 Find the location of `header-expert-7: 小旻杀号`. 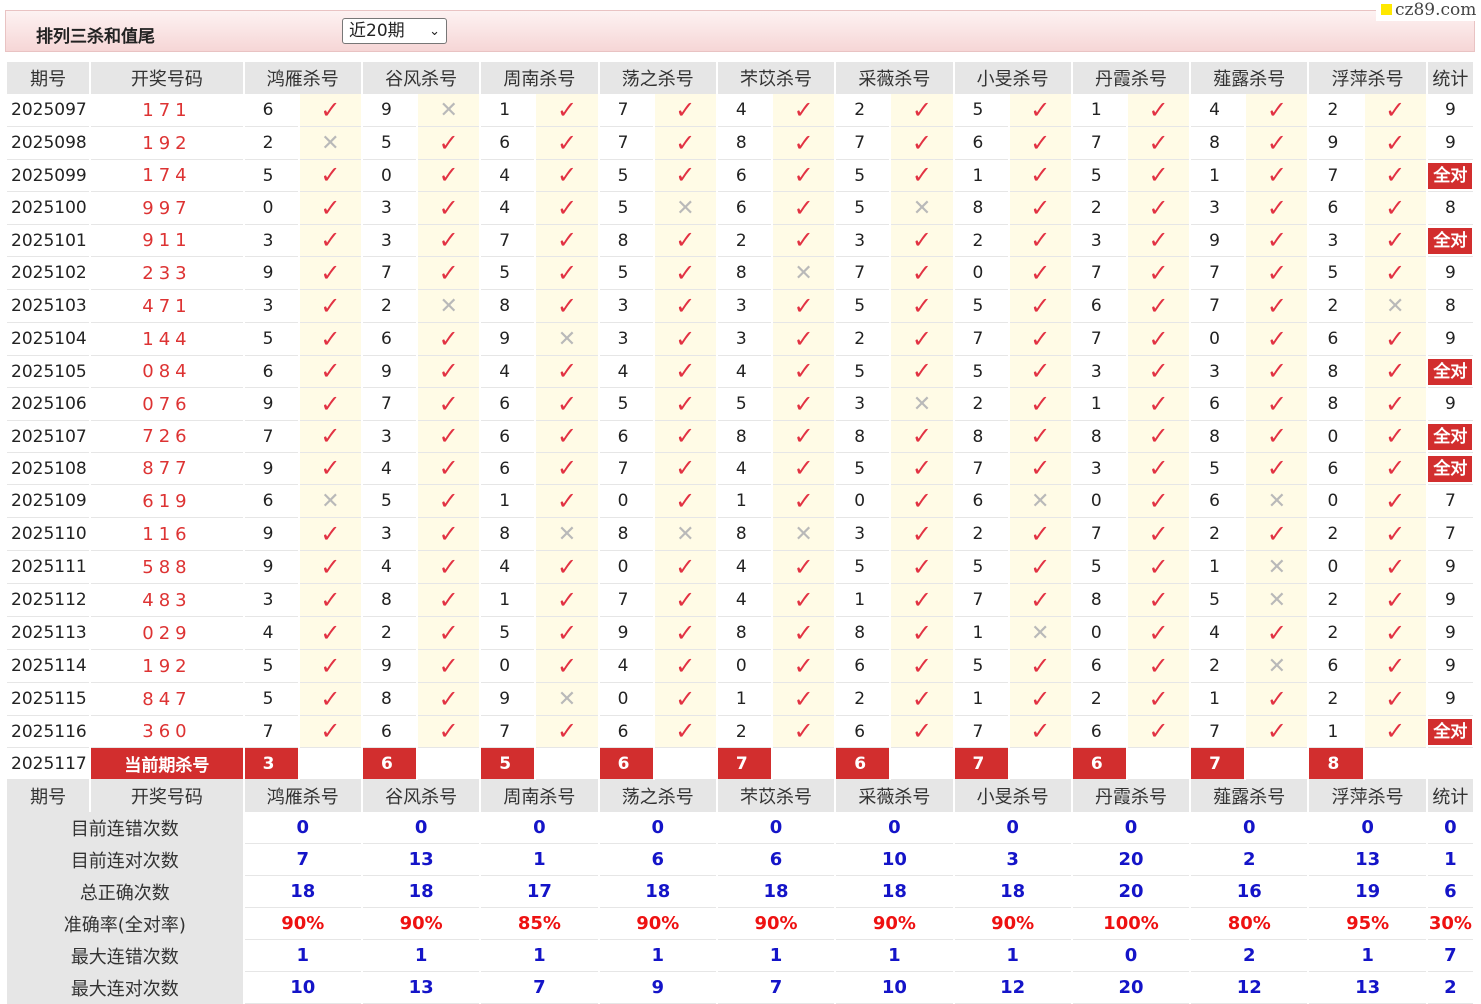

header-expert-7: 小旻杀号 is located at coordinates (1012, 796).